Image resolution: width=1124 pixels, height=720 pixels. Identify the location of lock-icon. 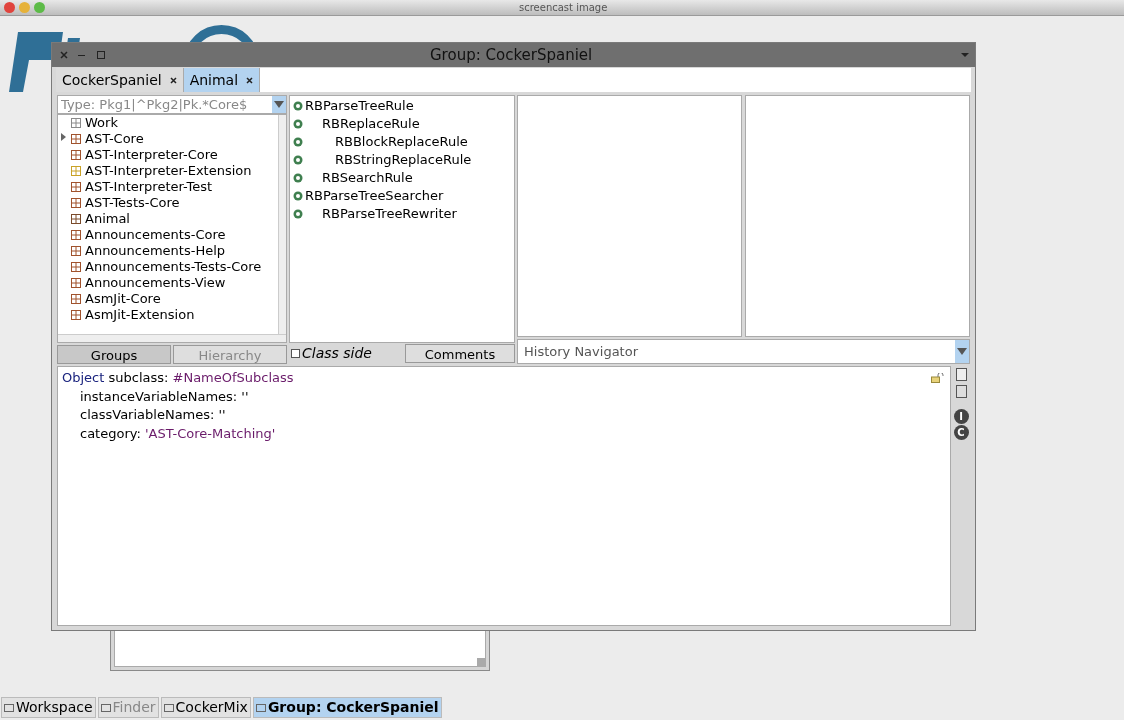
(937, 378).